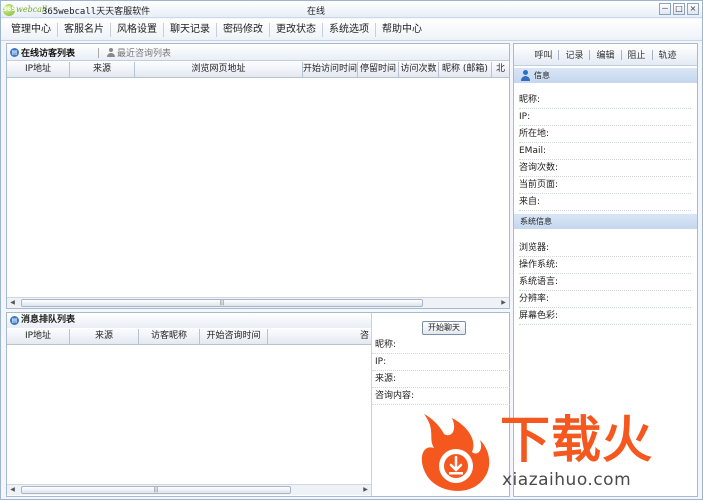  I want to click on watermark-domain: xiazaihuo.com, so click(567, 480).